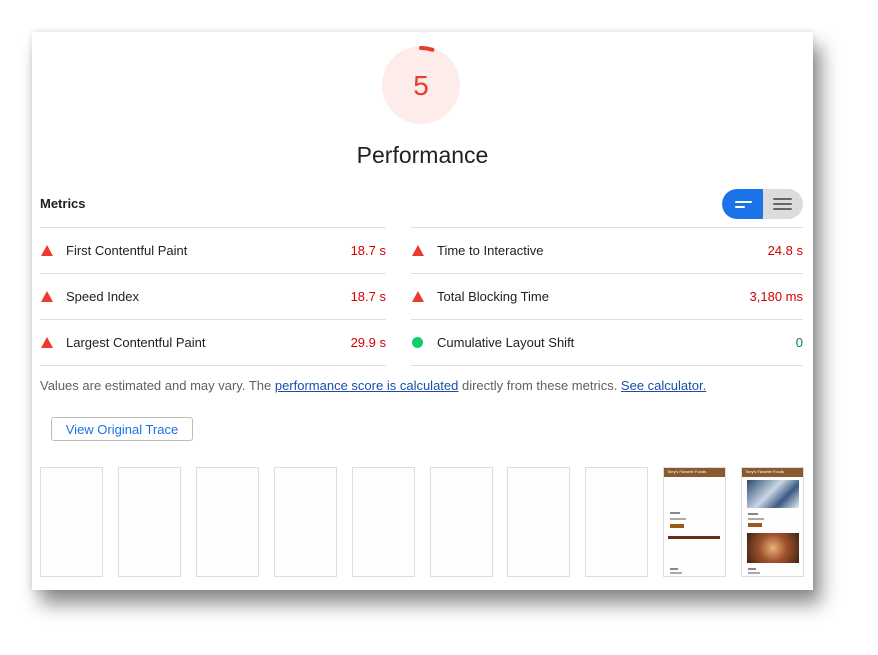  Describe the element at coordinates (783, 204) in the screenshot. I see `expanded-view-button` at that location.